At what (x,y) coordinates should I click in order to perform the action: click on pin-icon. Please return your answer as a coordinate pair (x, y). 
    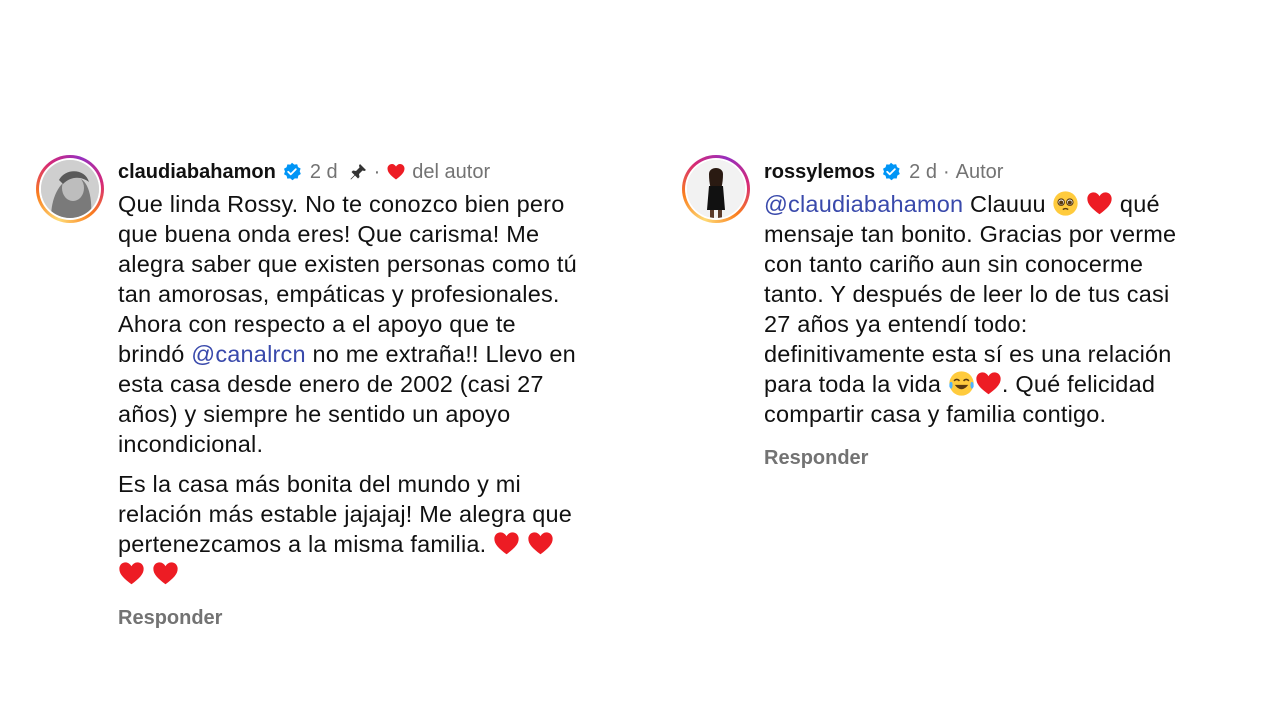
    Looking at the image, I should click on (358, 172).